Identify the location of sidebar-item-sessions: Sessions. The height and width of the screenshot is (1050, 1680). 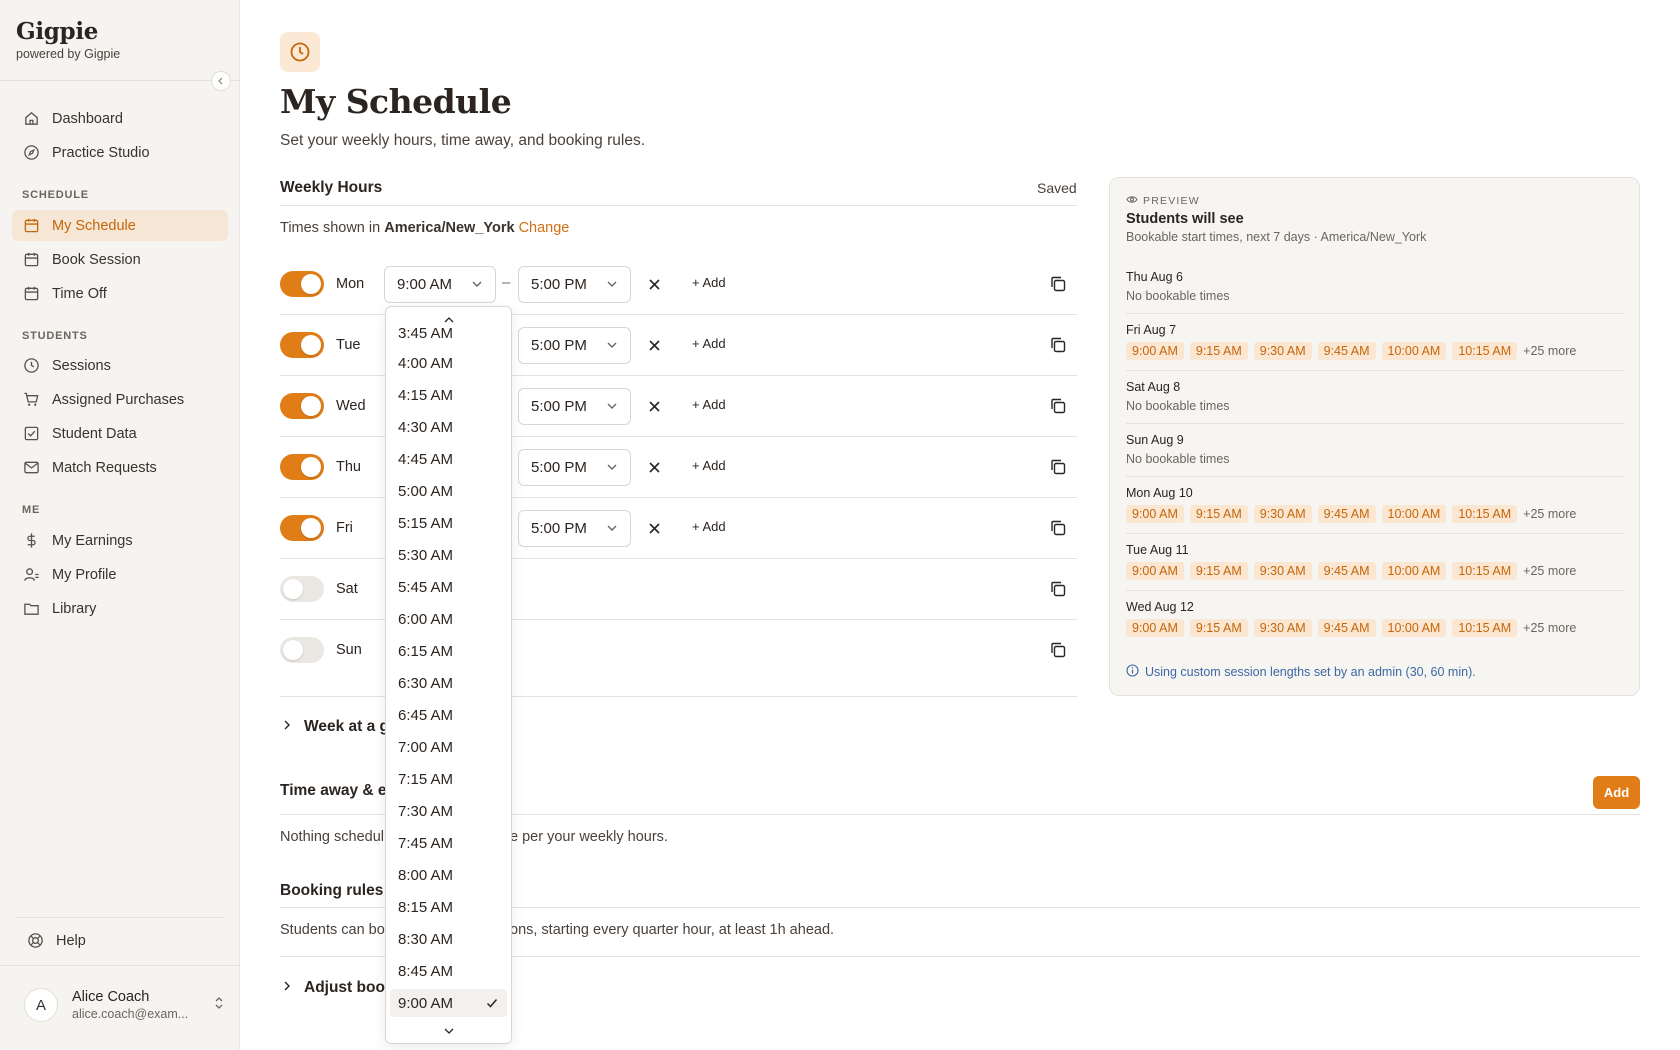
(120, 365).